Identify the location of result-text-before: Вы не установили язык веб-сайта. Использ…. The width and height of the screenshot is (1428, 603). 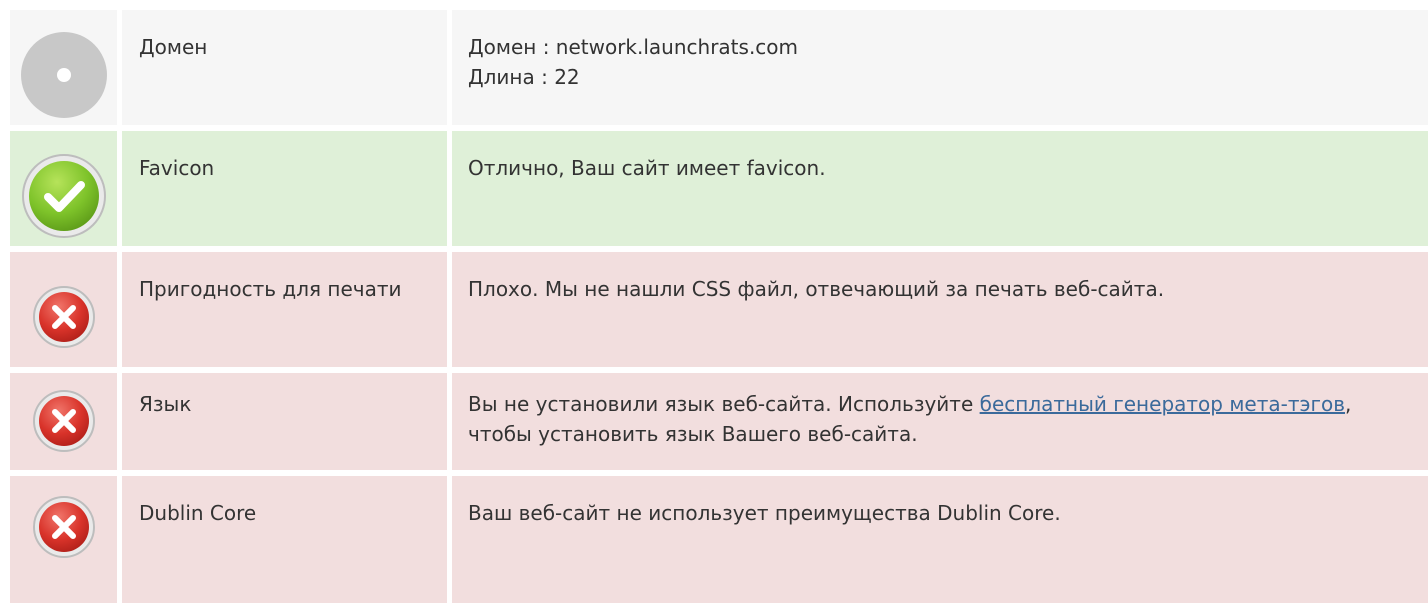
(724, 404).